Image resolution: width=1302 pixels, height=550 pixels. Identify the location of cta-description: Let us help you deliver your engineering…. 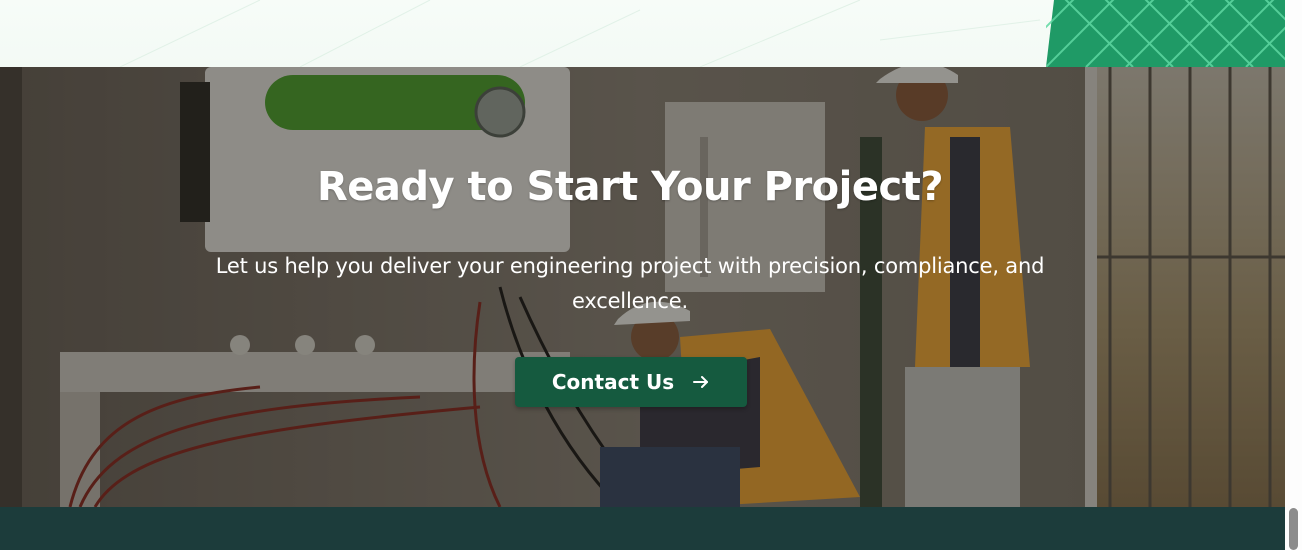
(630, 283).